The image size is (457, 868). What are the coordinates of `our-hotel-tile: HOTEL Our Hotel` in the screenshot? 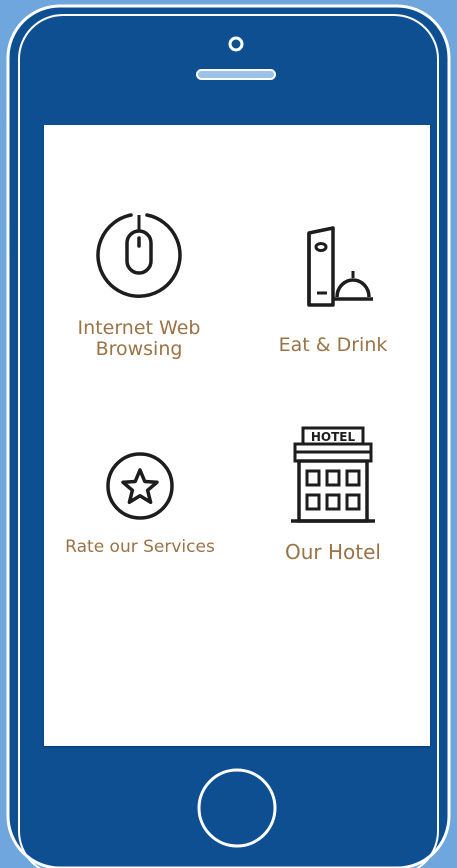 It's located at (333, 494).